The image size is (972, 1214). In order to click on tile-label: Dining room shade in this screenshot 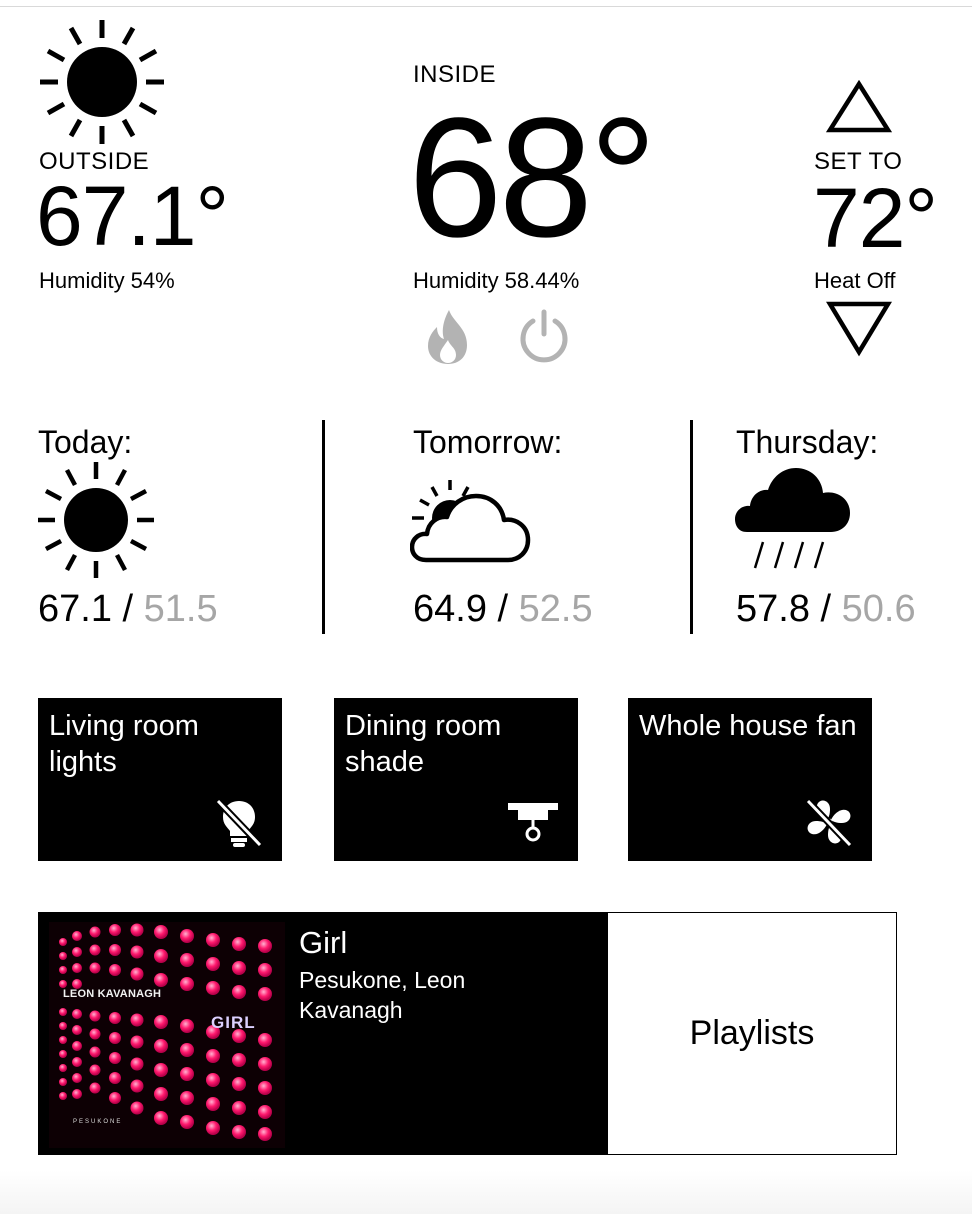, I will do `click(423, 744)`.